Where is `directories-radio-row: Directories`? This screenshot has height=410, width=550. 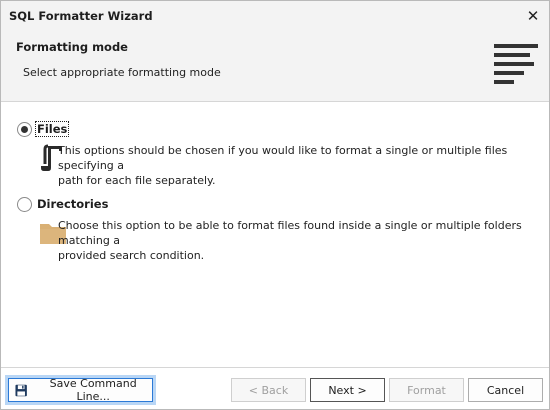 directories-radio-row: Directories is located at coordinates (63, 204).